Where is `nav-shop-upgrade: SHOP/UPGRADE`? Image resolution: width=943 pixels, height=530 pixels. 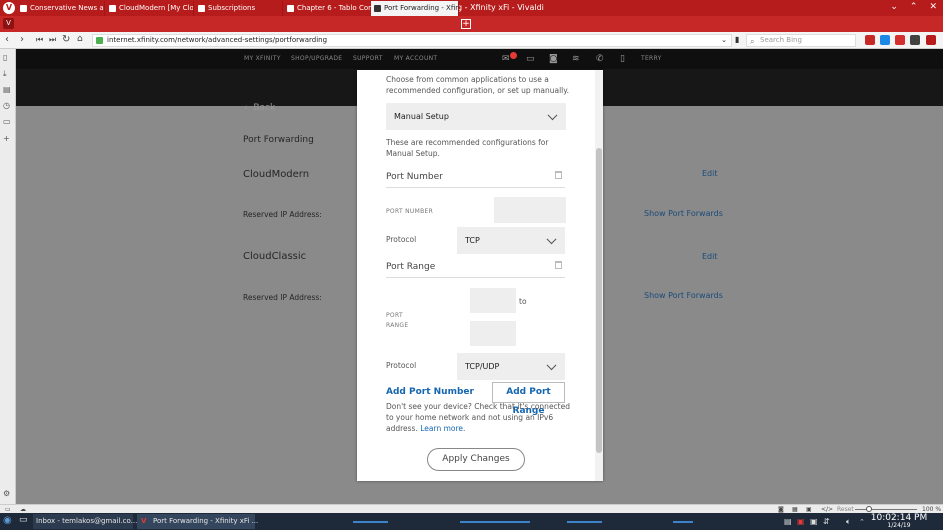
nav-shop-upgrade: SHOP/UPGRADE is located at coordinates (316, 58).